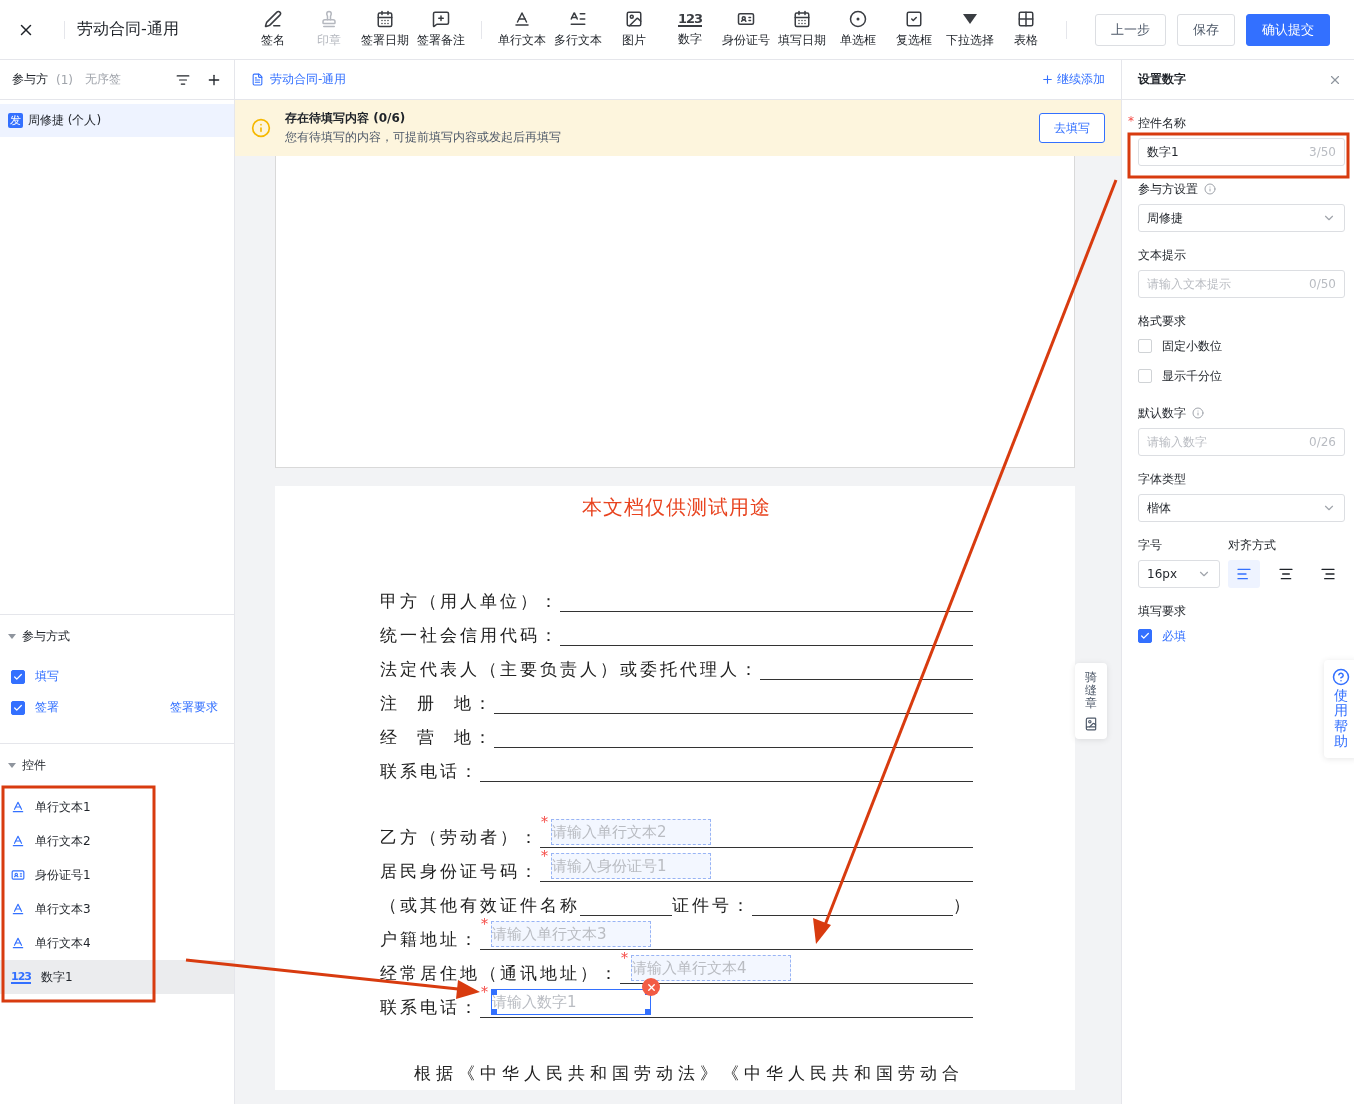  Describe the element at coordinates (1179, 574) in the screenshot. I see `select-field: 16px` at that location.